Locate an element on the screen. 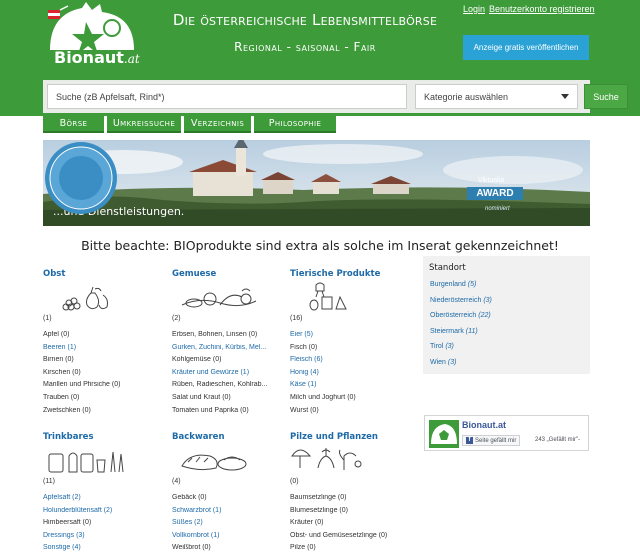  subcategory-item: Eier (5) is located at coordinates (346, 337).